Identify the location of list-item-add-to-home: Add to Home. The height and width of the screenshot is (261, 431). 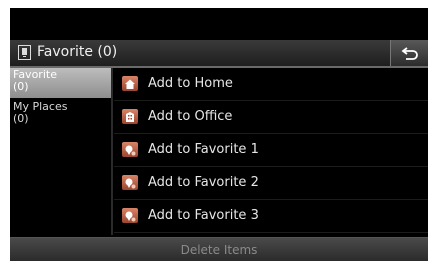
(271, 84).